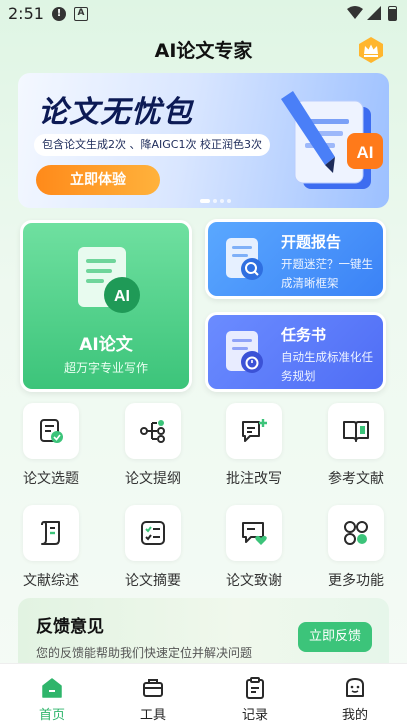  Describe the element at coordinates (70, 627) in the screenshot. I see `feedback-title: 反馈意见` at that location.